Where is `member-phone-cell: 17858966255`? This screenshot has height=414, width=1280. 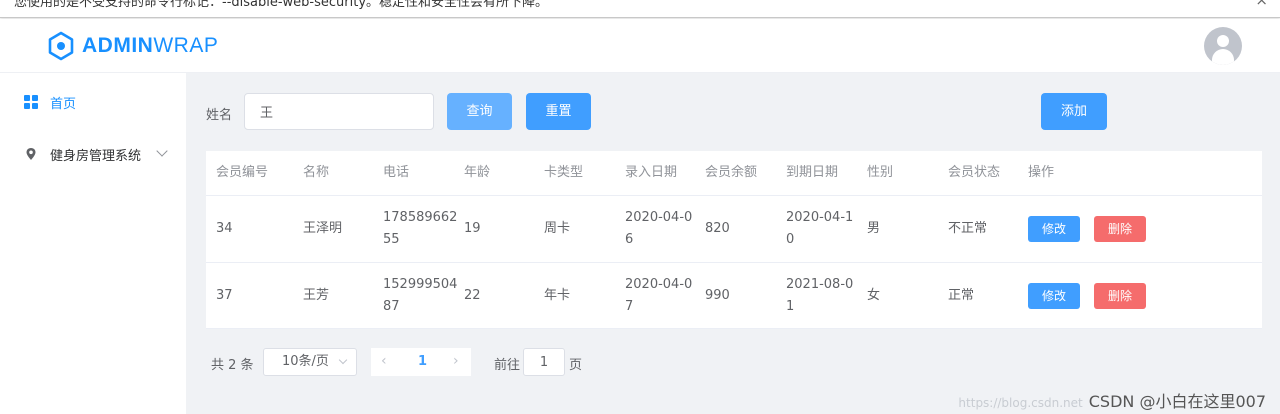
member-phone-cell: 17858966255 is located at coordinates (420, 228).